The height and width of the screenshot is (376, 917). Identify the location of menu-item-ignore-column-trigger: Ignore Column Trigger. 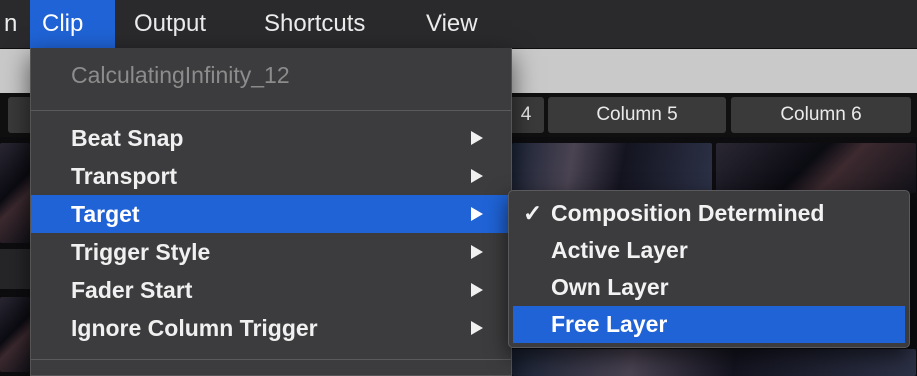
(271, 328).